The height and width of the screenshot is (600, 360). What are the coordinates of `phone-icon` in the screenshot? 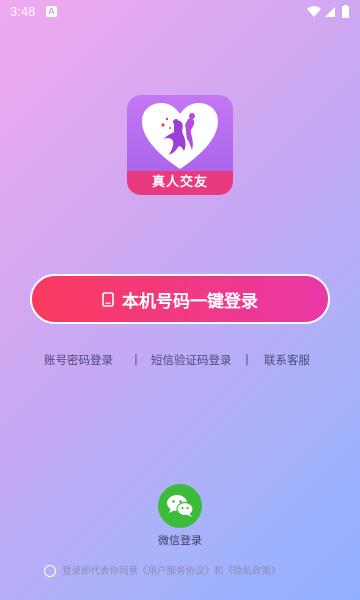 It's located at (108, 299).